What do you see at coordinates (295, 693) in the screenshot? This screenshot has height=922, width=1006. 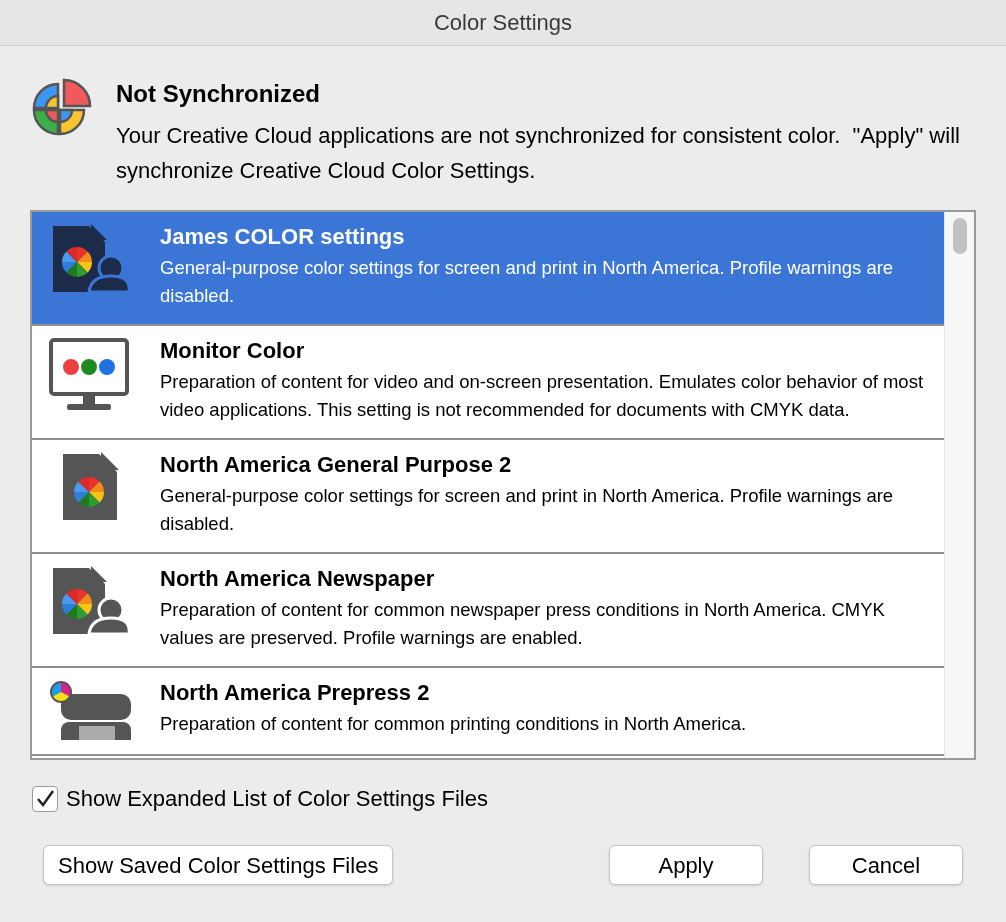 I see `setting-title: North America Prepress 2` at bounding box center [295, 693].